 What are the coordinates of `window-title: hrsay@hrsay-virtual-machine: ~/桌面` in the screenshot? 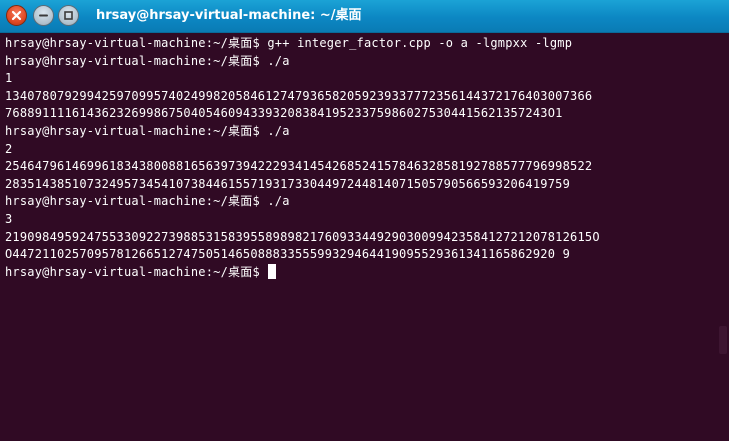 It's located at (229, 15).